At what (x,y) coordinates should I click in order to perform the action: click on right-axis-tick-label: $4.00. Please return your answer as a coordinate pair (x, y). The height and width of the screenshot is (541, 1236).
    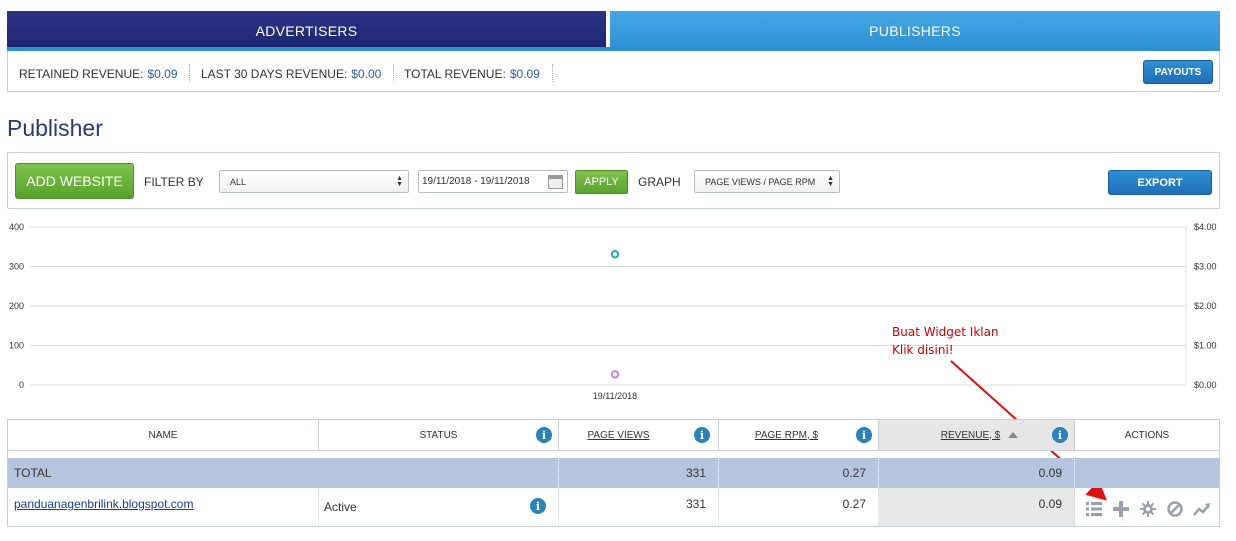
    Looking at the image, I should click on (1205, 227).